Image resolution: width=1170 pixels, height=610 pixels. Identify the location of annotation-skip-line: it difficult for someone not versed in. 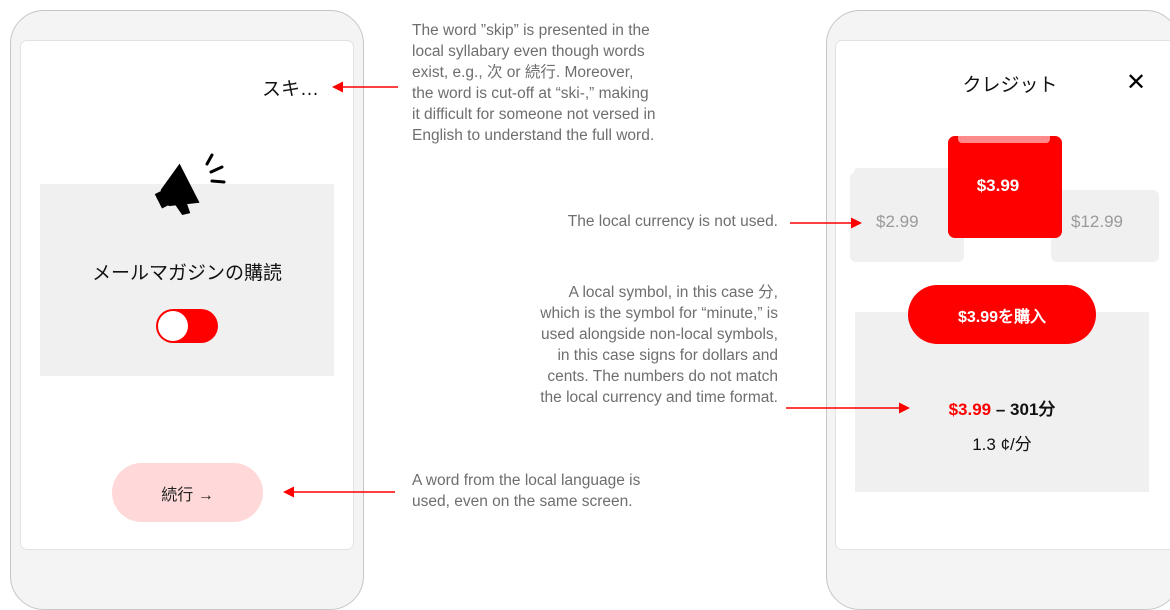
(534, 114).